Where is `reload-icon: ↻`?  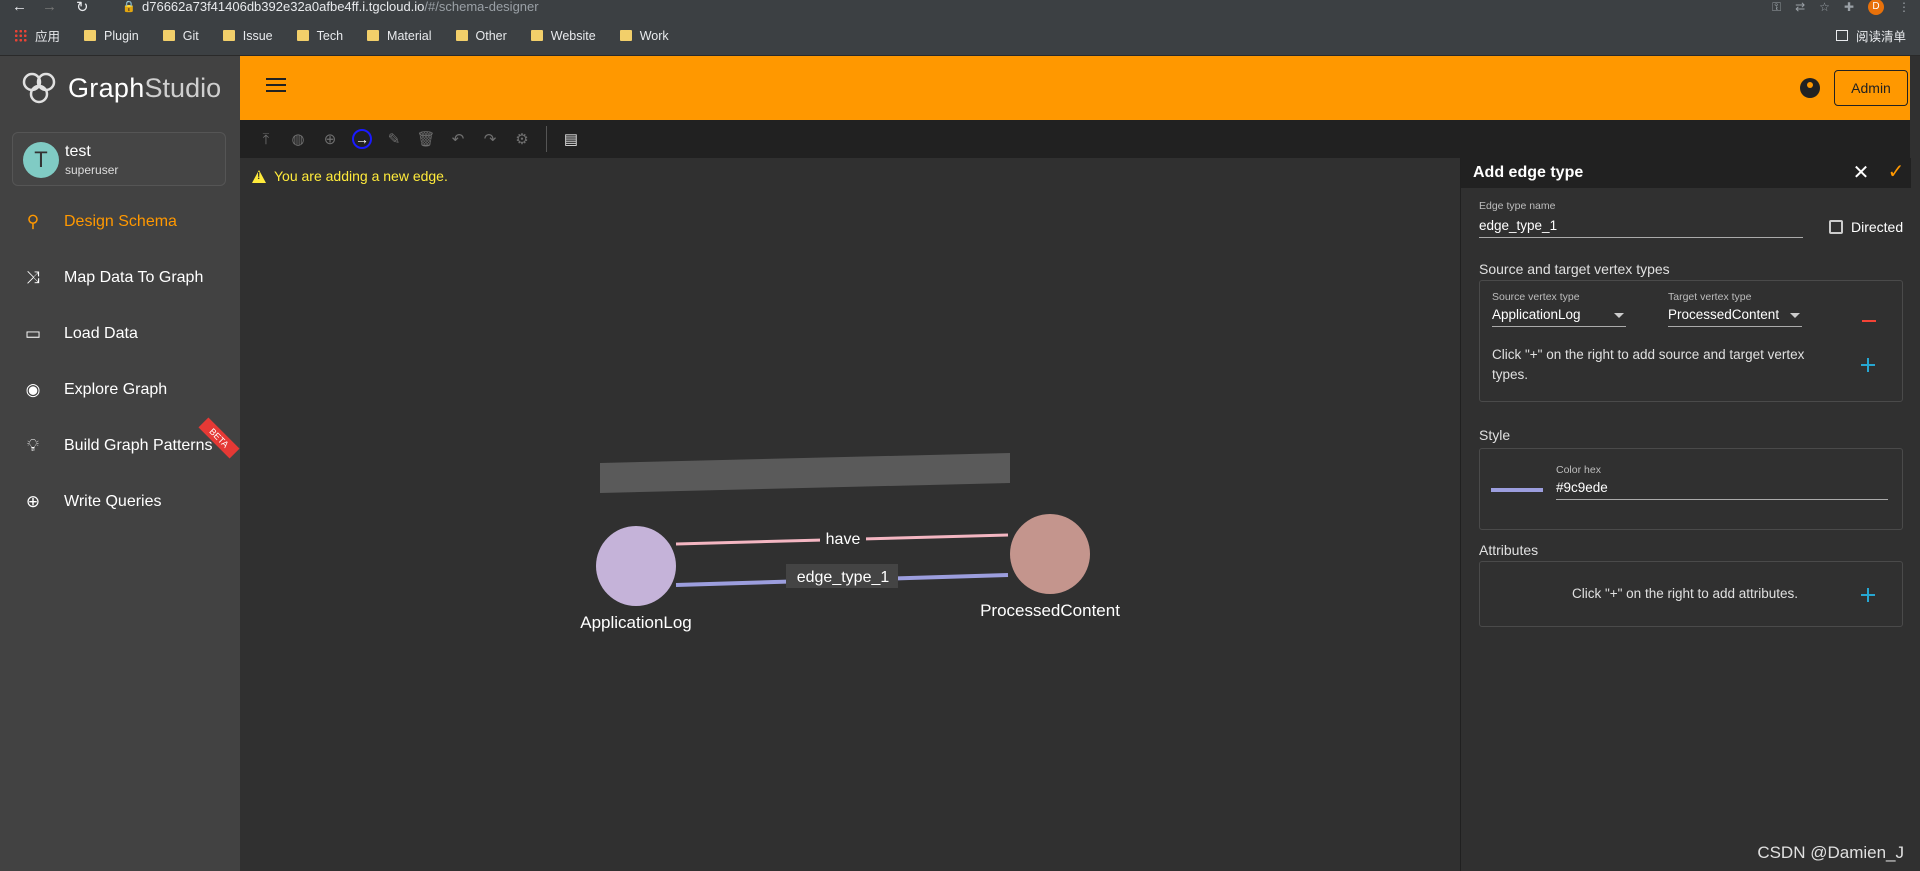 reload-icon: ↻ is located at coordinates (82, 8).